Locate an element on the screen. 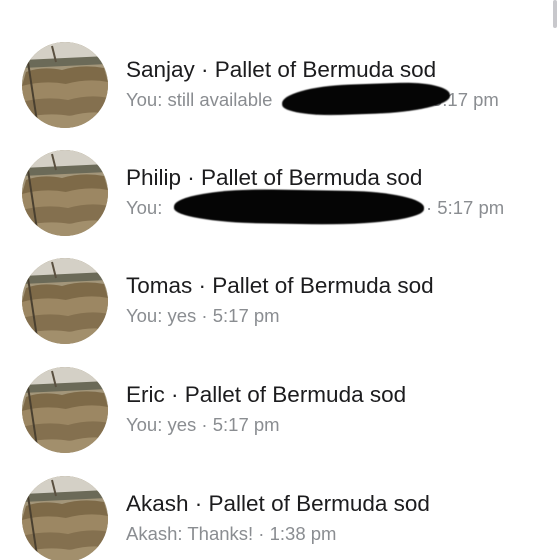  scrollbar is located at coordinates (555, 14).